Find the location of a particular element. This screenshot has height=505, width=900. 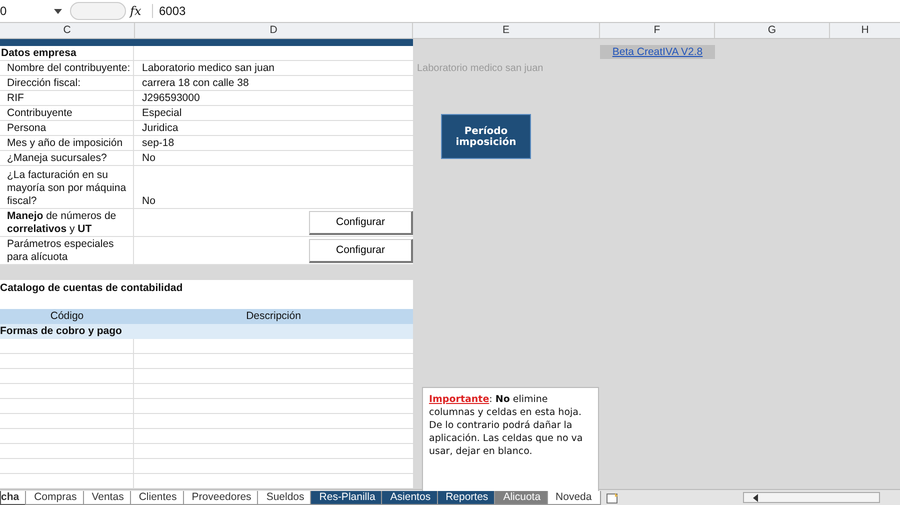

field-label: Manejo de números de correlativos y UT is located at coordinates (62, 223).